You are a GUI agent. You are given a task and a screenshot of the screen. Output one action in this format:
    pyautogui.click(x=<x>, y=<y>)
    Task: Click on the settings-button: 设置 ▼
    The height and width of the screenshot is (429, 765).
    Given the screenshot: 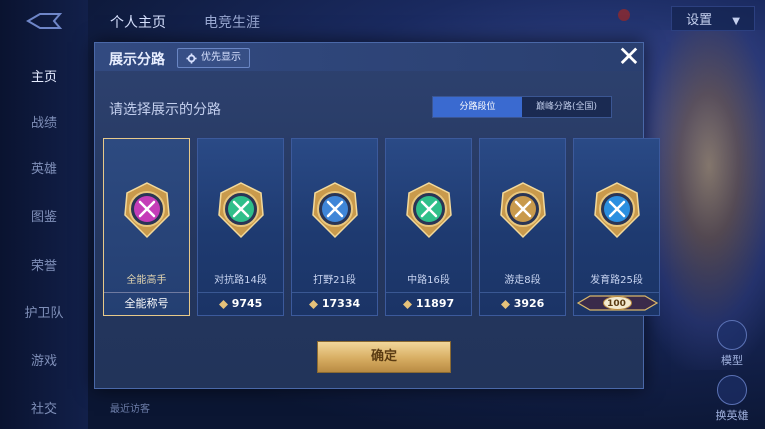 What is the action you would take?
    pyautogui.click(x=713, y=18)
    